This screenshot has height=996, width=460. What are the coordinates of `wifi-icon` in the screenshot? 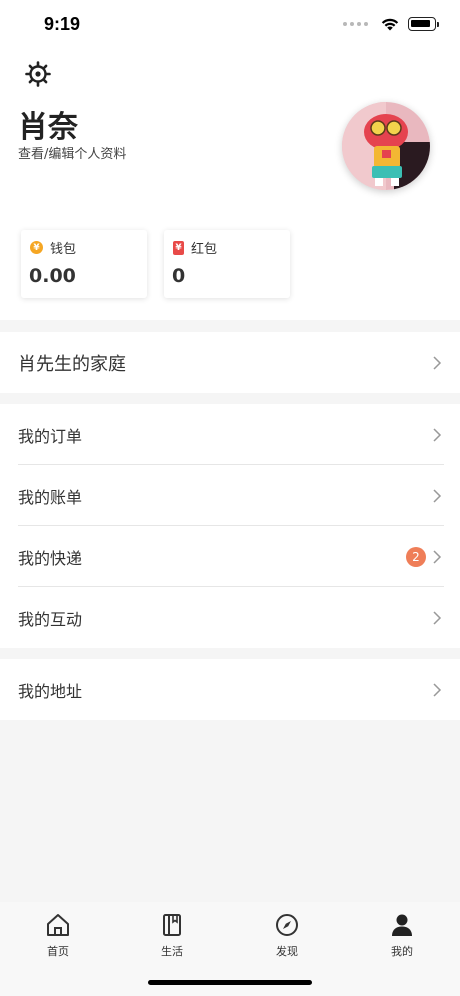 It's located at (390, 24).